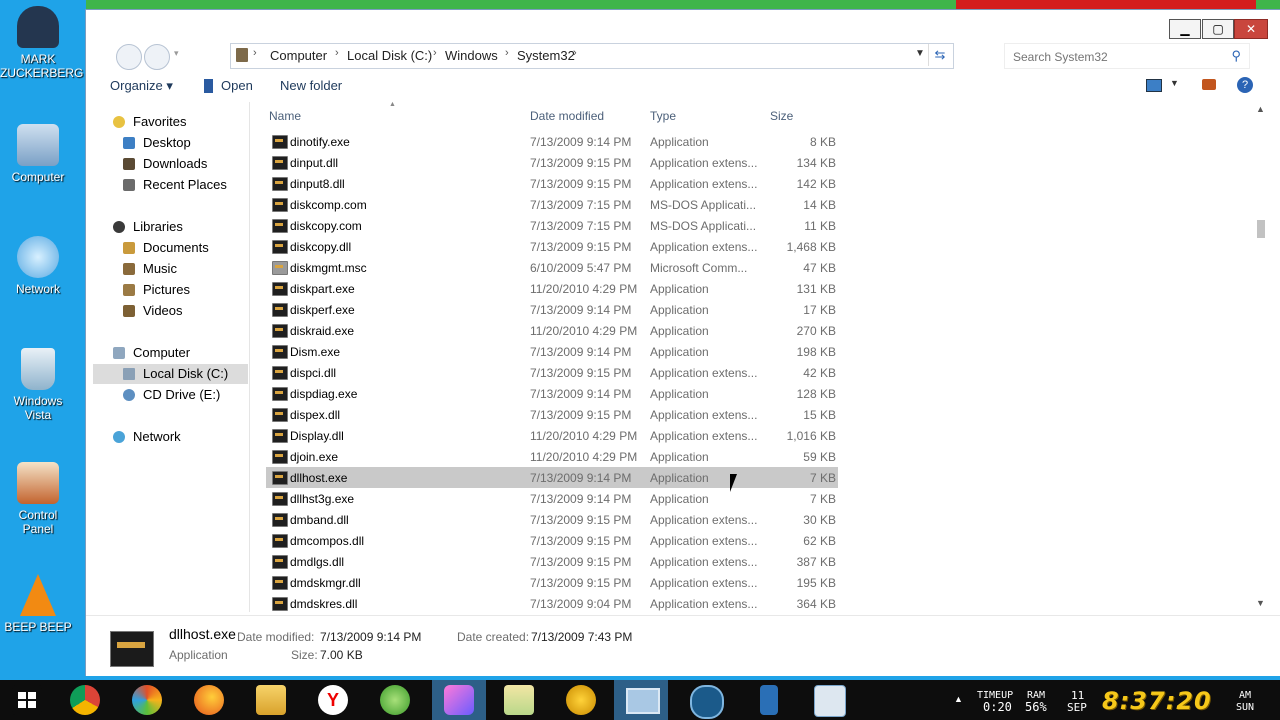 The width and height of the screenshot is (1280, 720). I want to click on screen-icon, so click(641, 700).